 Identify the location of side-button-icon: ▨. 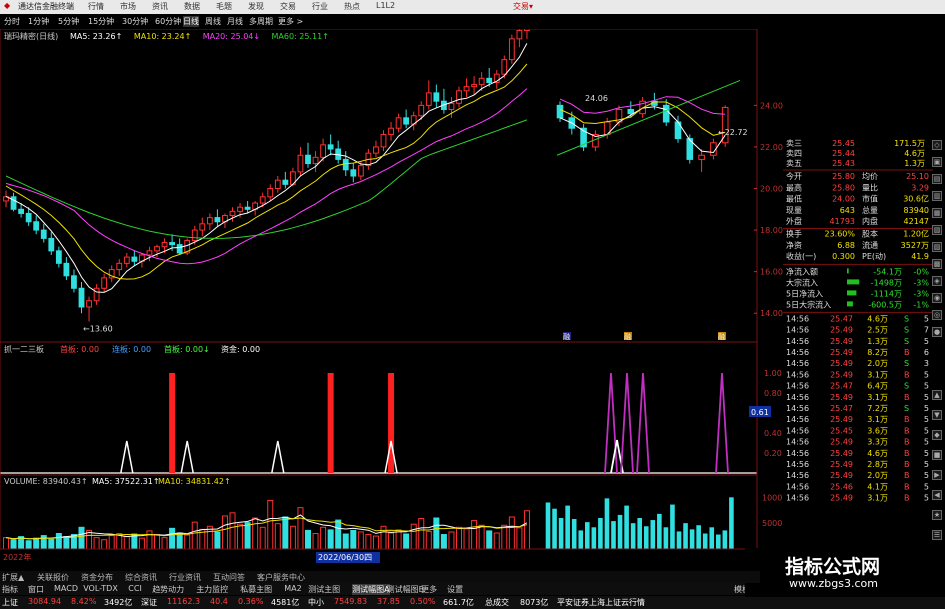
(937, 247).